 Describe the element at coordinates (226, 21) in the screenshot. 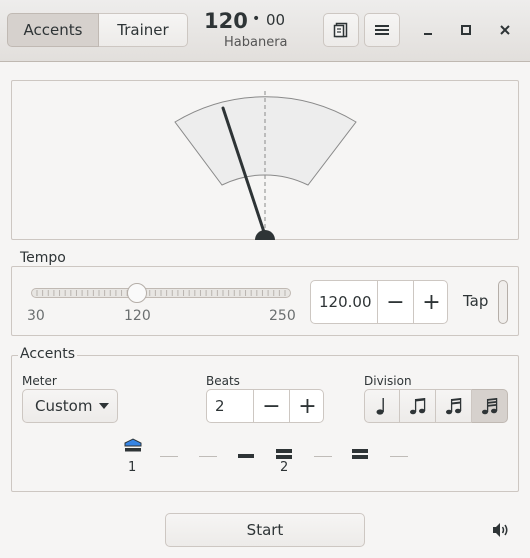

I see `bpm-display: 120` at that location.